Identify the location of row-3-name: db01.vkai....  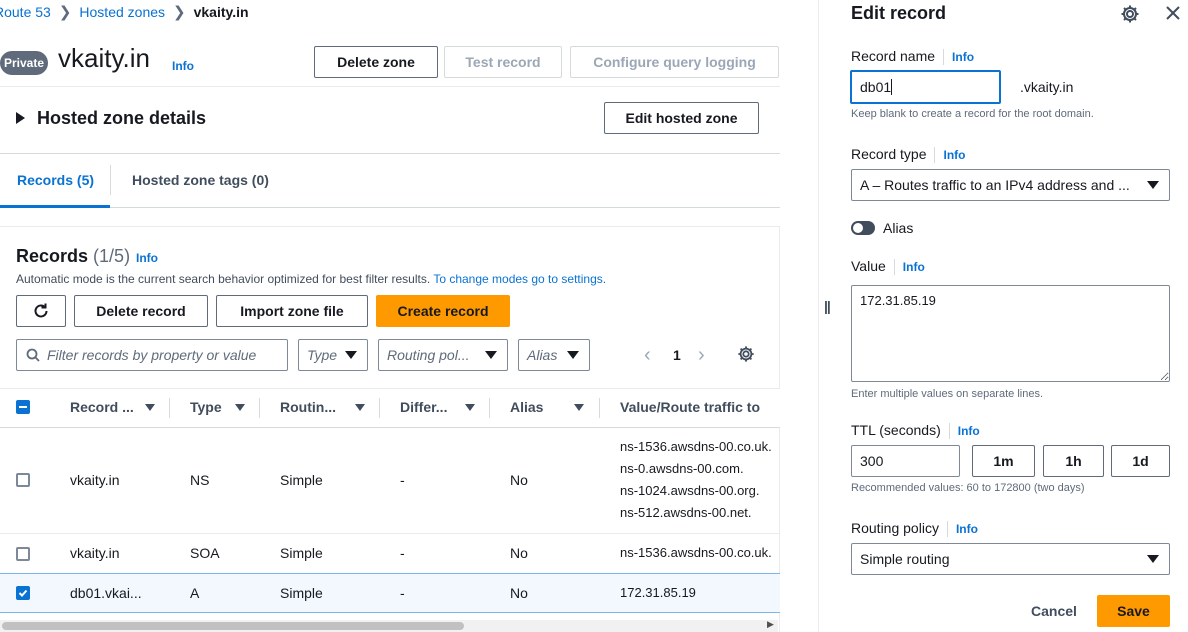
(106, 593).